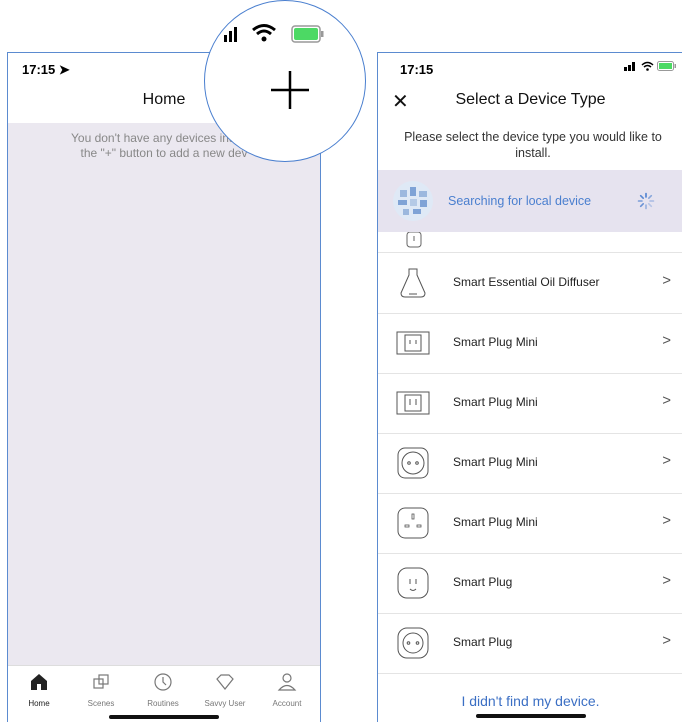 This screenshot has width=682, height=722. Describe the element at coordinates (520, 201) in the screenshot. I see `searching-label: Searching for local device` at that location.